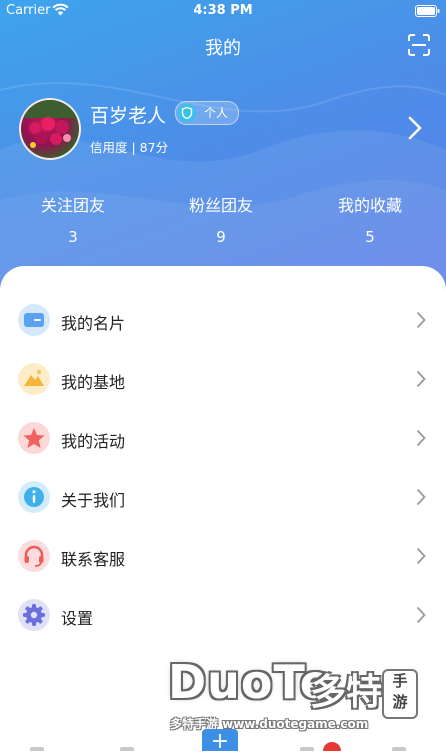 This screenshot has height=755, width=446. Describe the element at coordinates (223, 439) in the screenshot. I see `menu-item-my-activities: 我的活动` at that location.